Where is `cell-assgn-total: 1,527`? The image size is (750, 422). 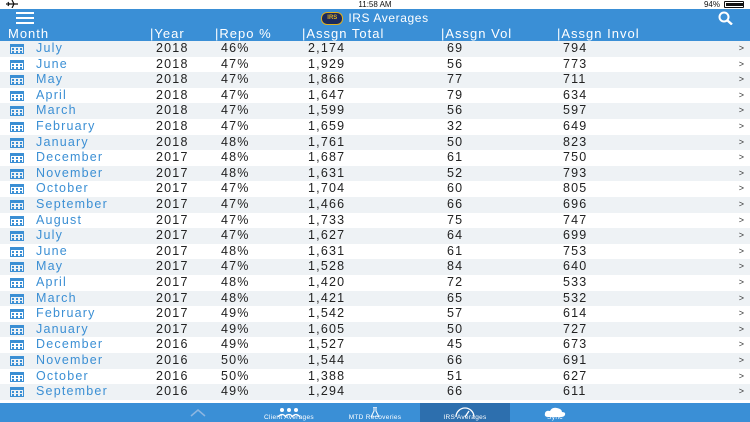
cell-assgn-total: 1,527 is located at coordinates (327, 344).